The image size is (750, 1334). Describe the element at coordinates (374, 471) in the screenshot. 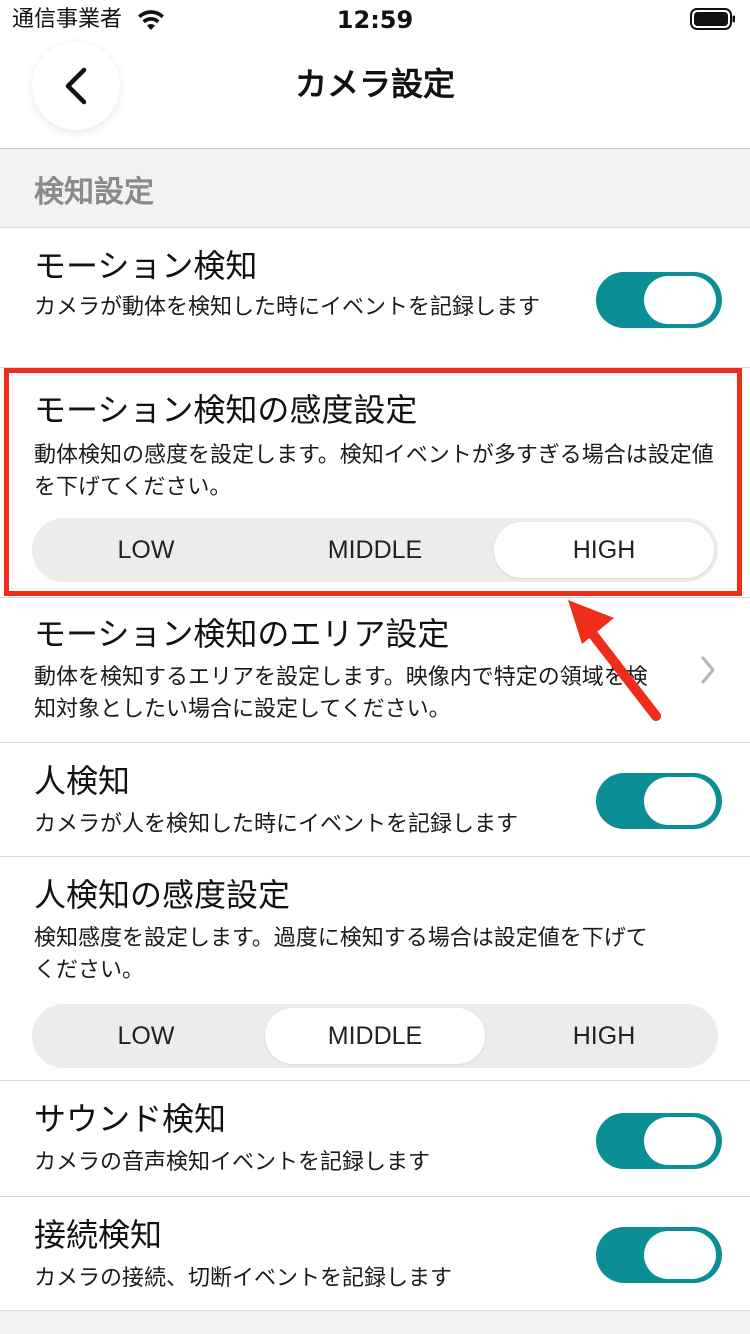

I see `motion-sensitivity-description: 動体検知の感度を設定します。検知イベントが多すぎる場合は設定値を下げてください。` at that location.